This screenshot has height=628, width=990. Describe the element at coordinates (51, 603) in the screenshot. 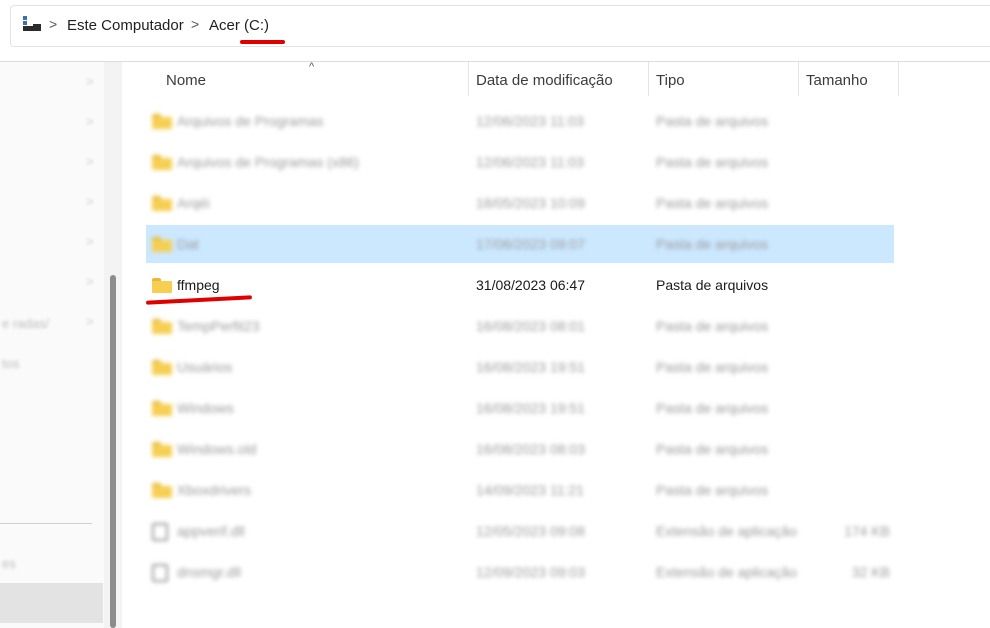

I see `nav-item-selected` at that location.